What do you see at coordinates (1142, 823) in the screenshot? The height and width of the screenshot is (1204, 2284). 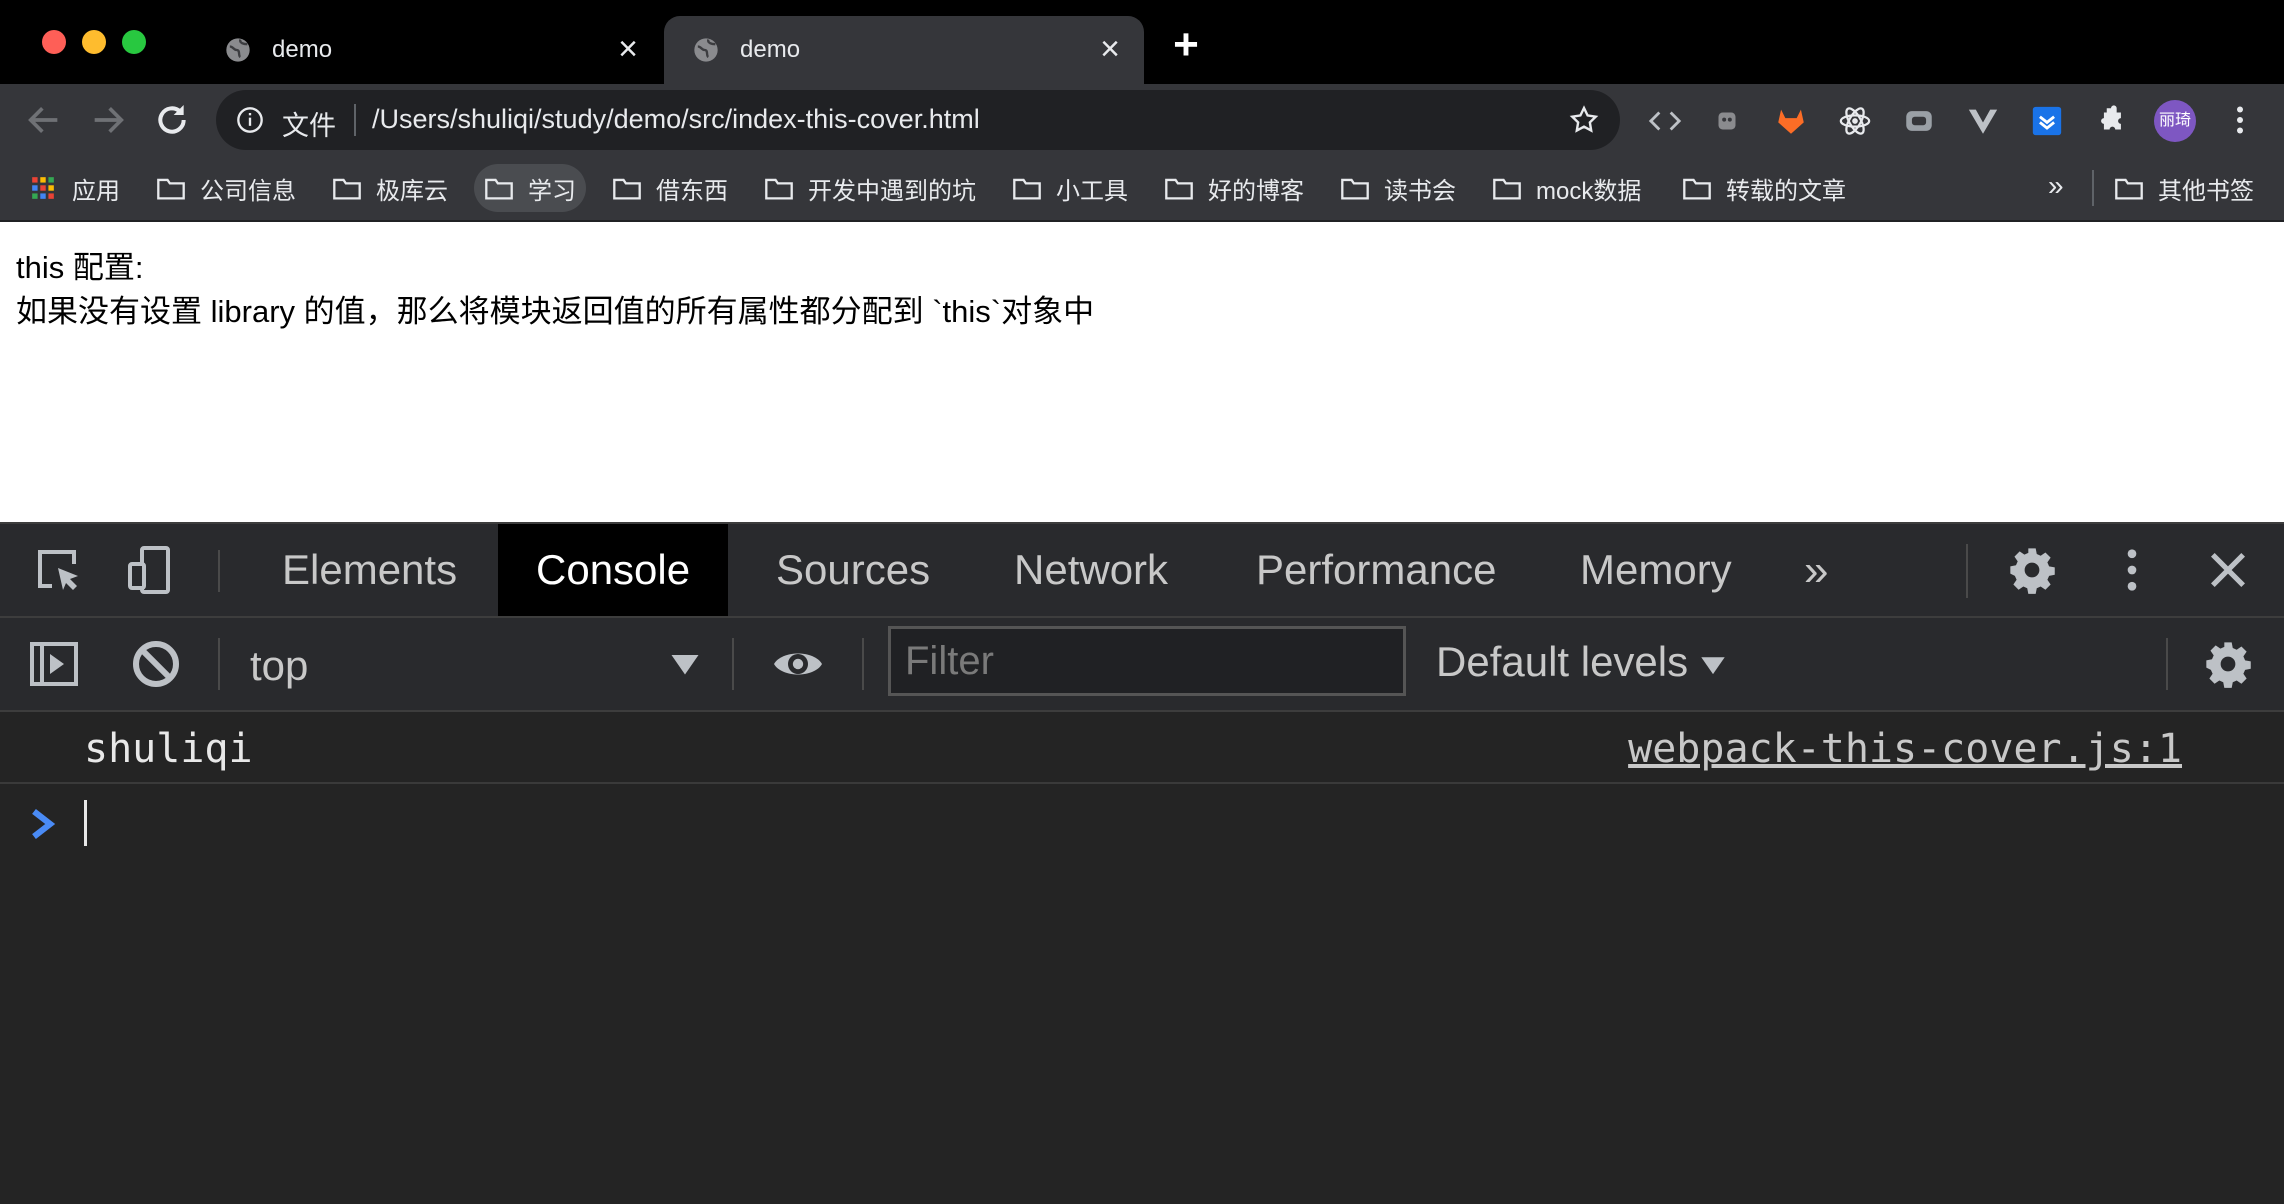 I see `console-prompt` at bounding box center [1142, 823].